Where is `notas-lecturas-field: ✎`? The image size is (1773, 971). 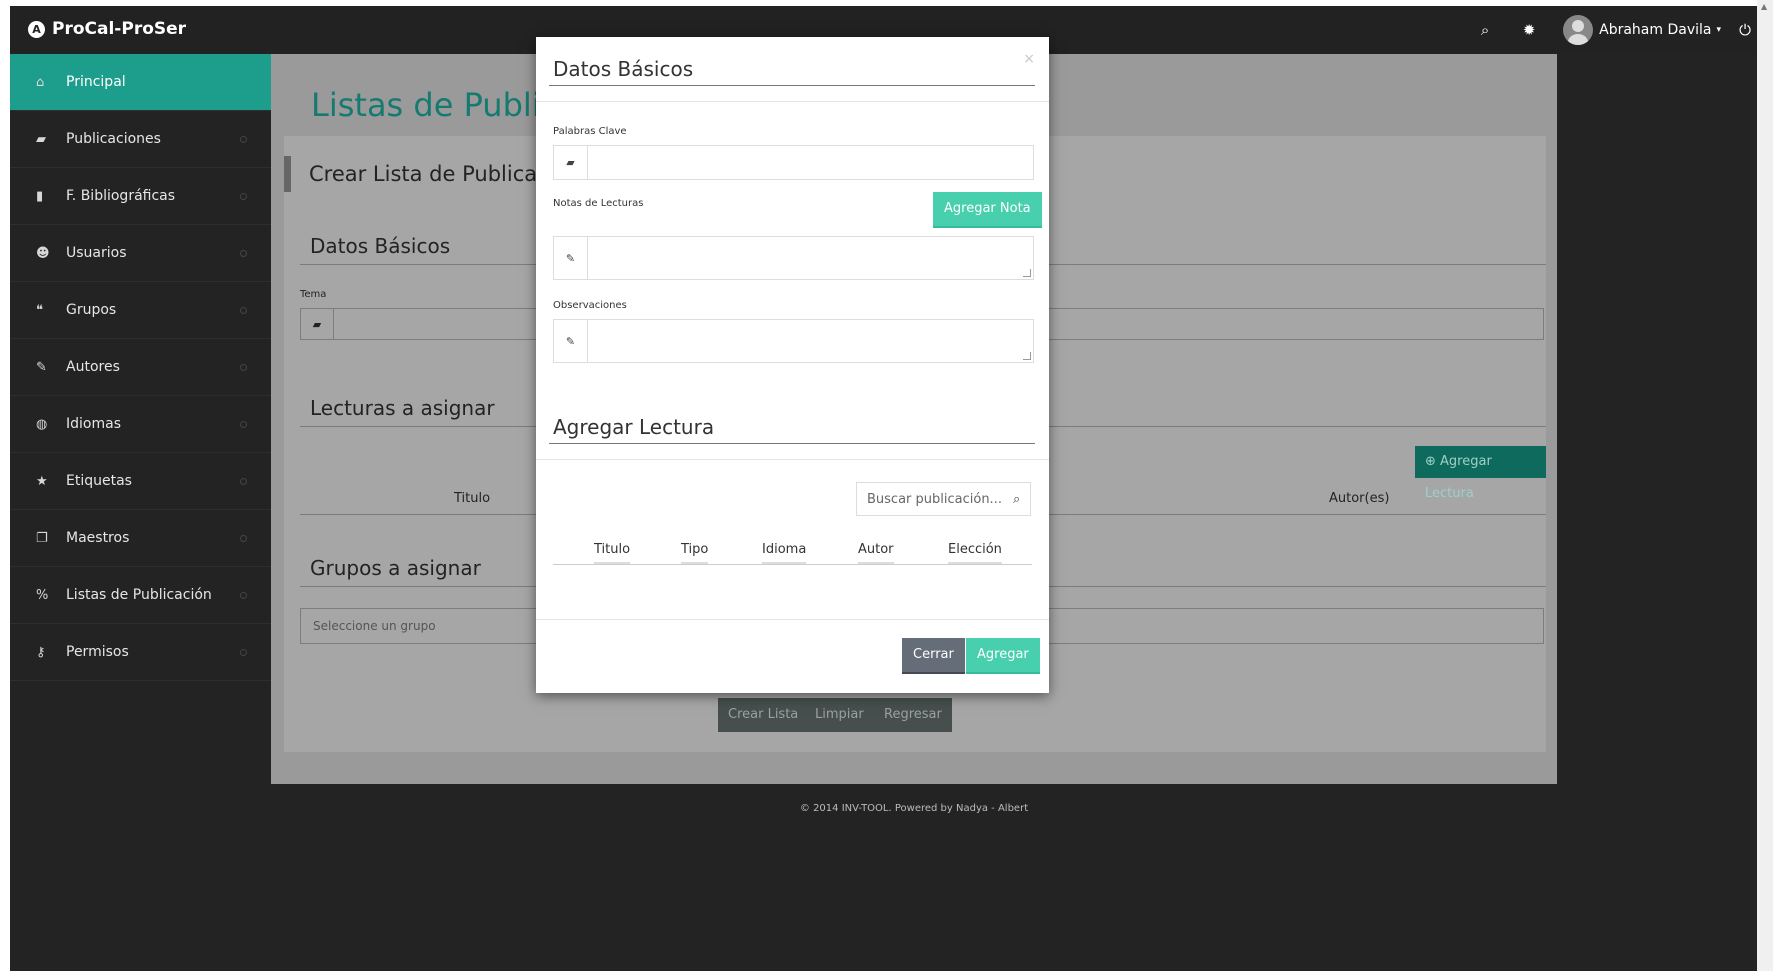
notas-lecturas-field: ✎ is located at coordinates (793, 258).